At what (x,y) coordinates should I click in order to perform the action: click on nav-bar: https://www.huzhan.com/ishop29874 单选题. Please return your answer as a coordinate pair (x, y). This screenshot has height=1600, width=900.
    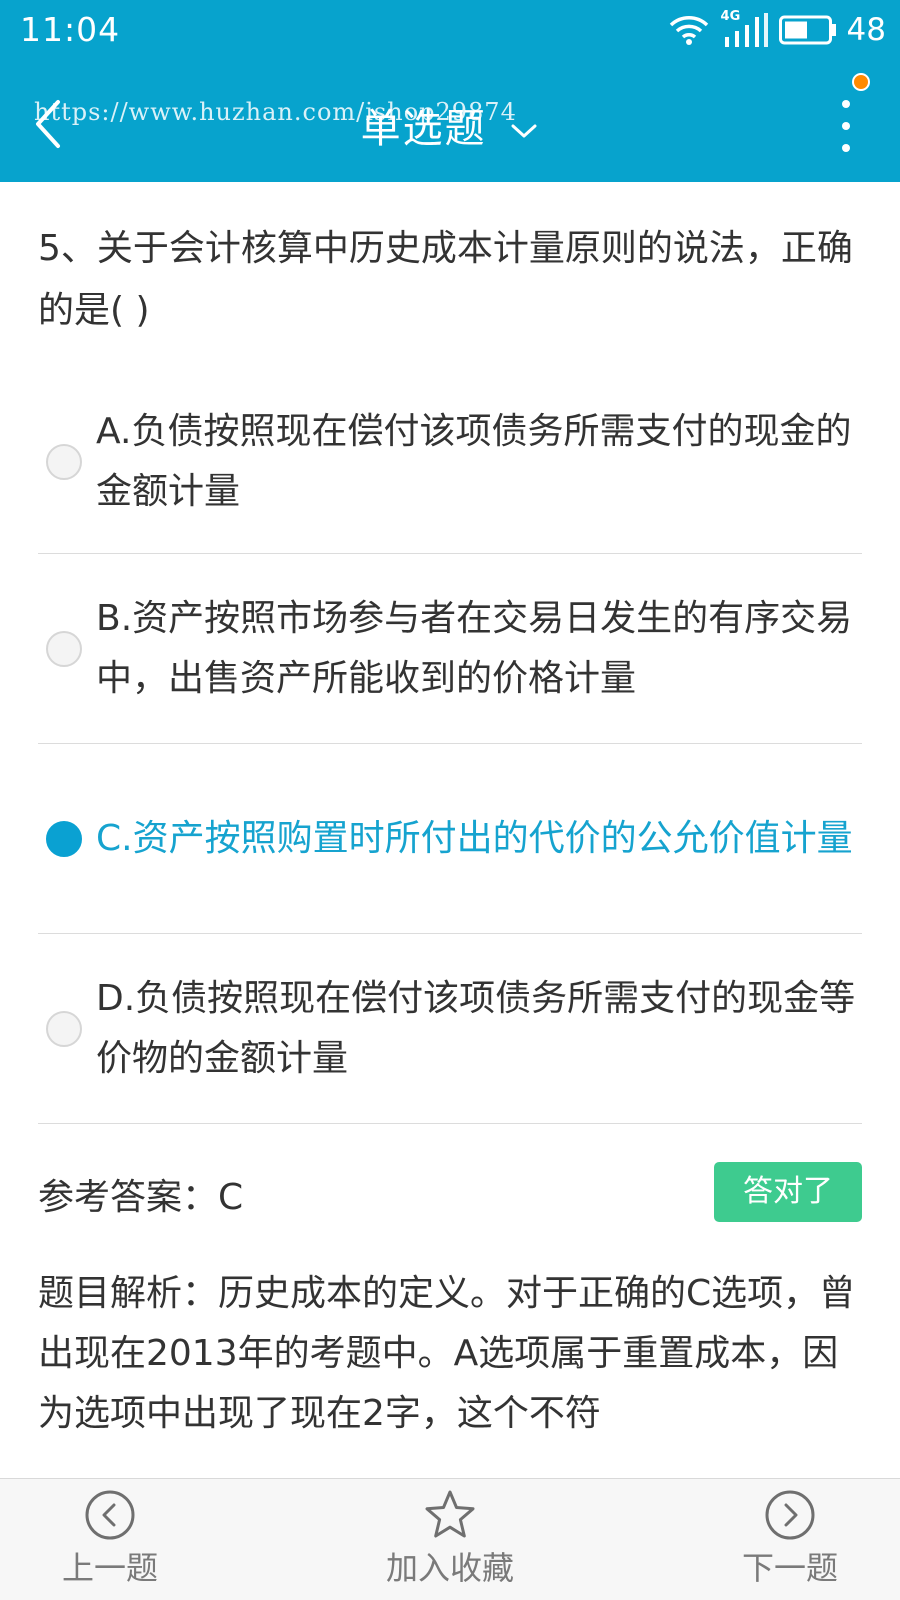
    Looking at the image, I should click on (450, 125).